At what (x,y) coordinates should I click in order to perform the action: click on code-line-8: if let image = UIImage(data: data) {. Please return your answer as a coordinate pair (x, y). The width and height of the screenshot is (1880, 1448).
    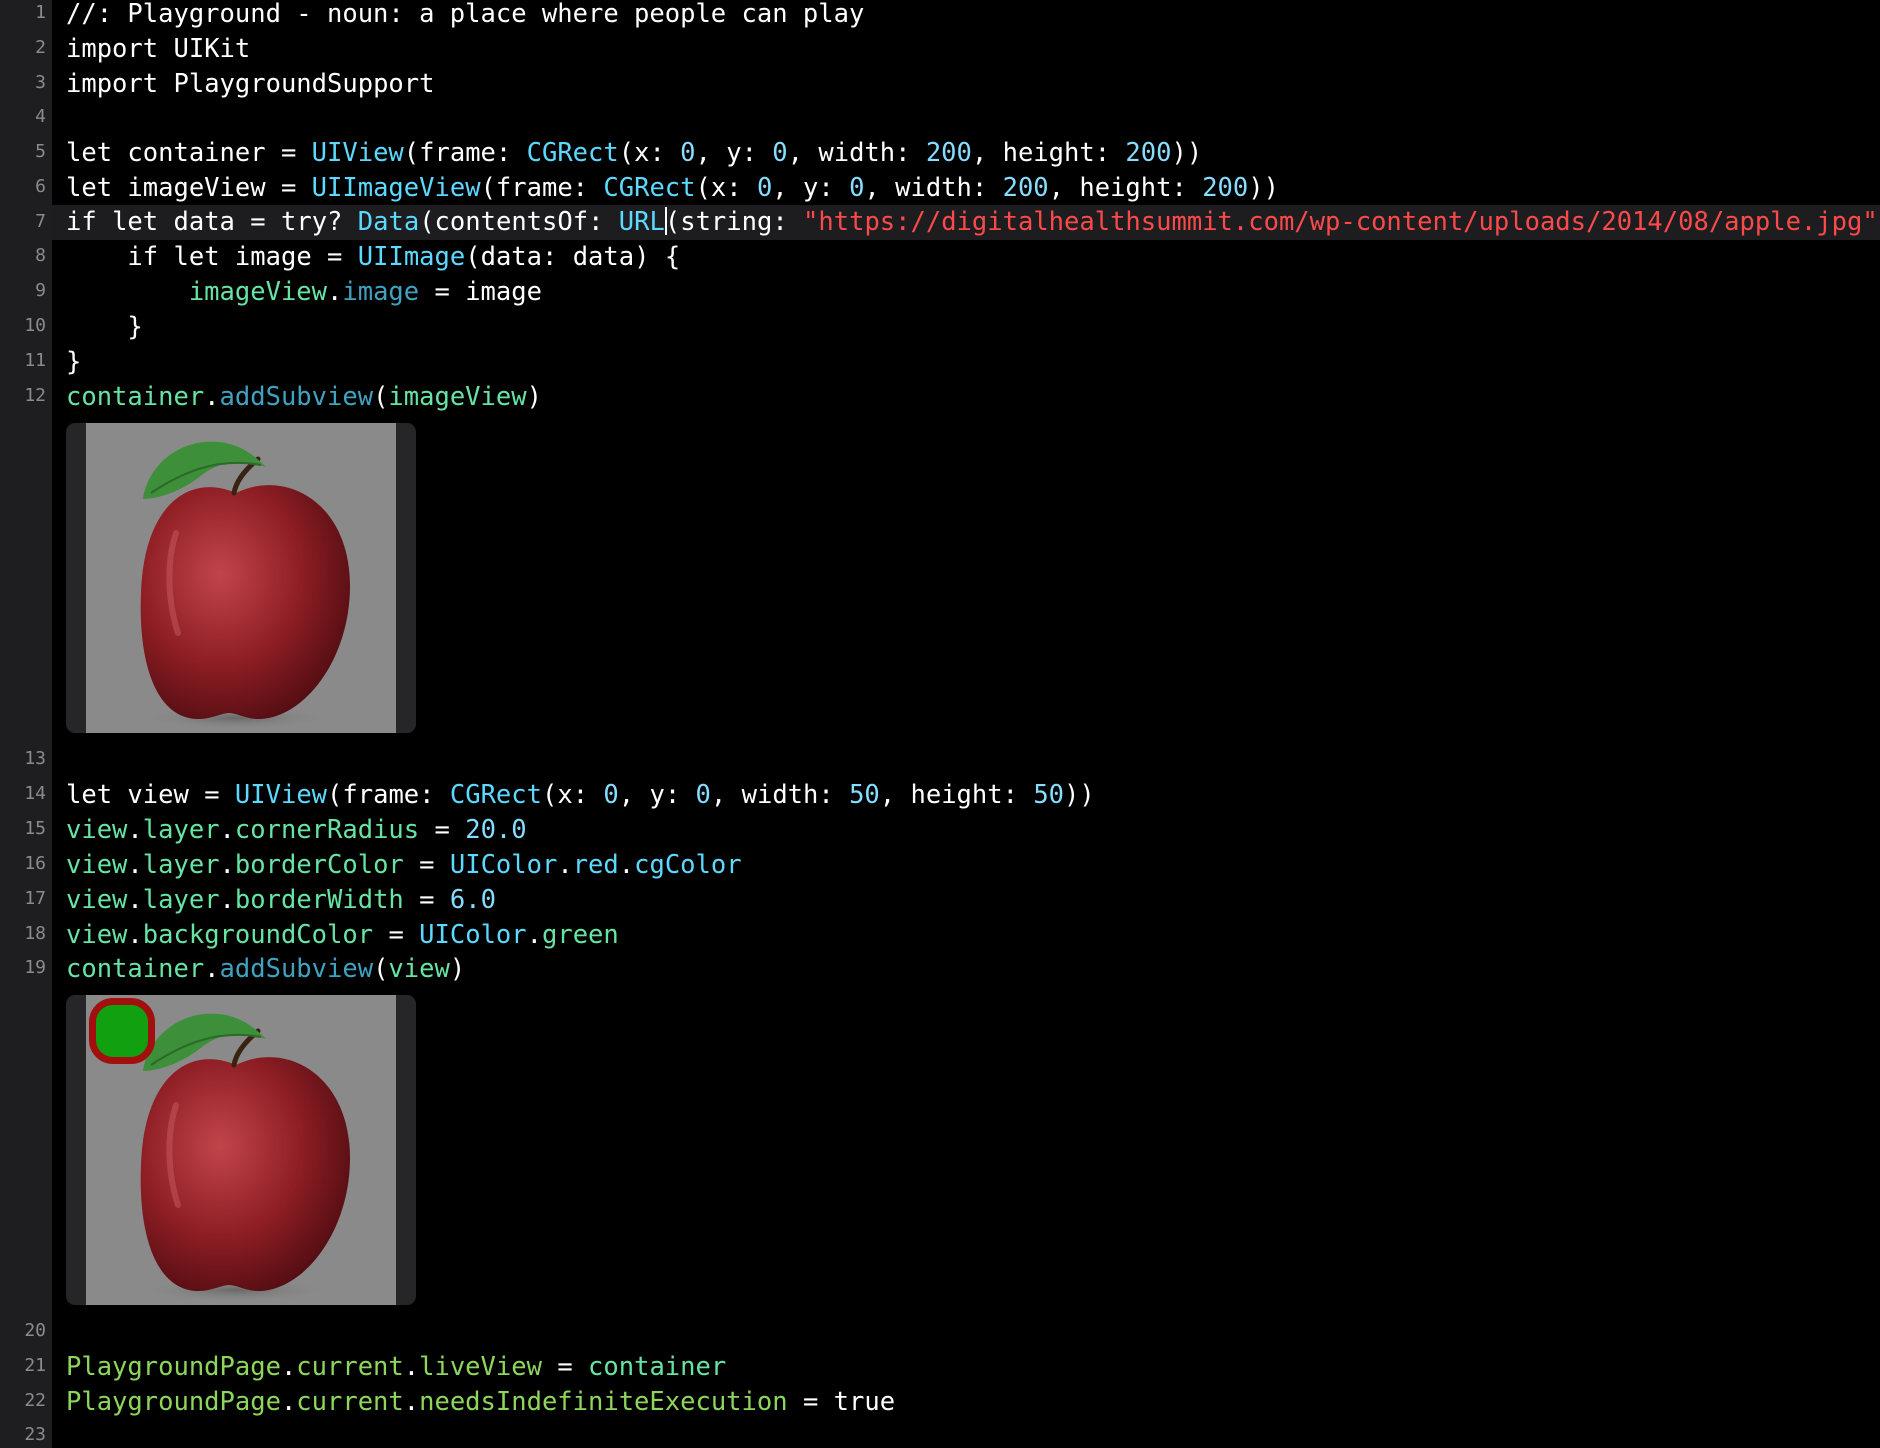
    Looking at the image, I should click on (373, 257).